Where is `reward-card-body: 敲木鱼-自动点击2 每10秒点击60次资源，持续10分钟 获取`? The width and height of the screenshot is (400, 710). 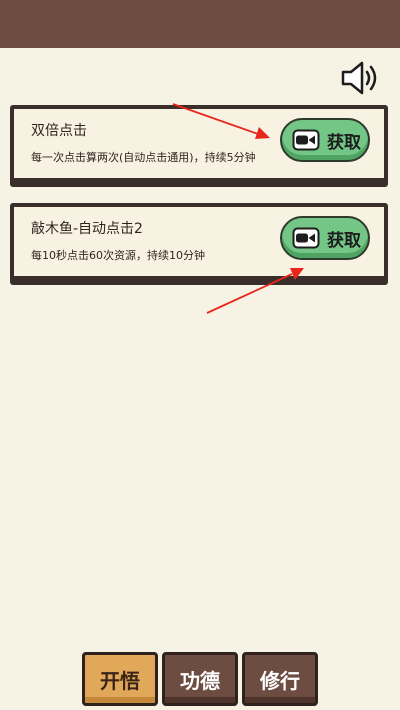 reward-card-body: 敲木鱼-自动点击2 每10秒点击60次资源，持续10分钟 获取 is located at coordinates (199, 241).